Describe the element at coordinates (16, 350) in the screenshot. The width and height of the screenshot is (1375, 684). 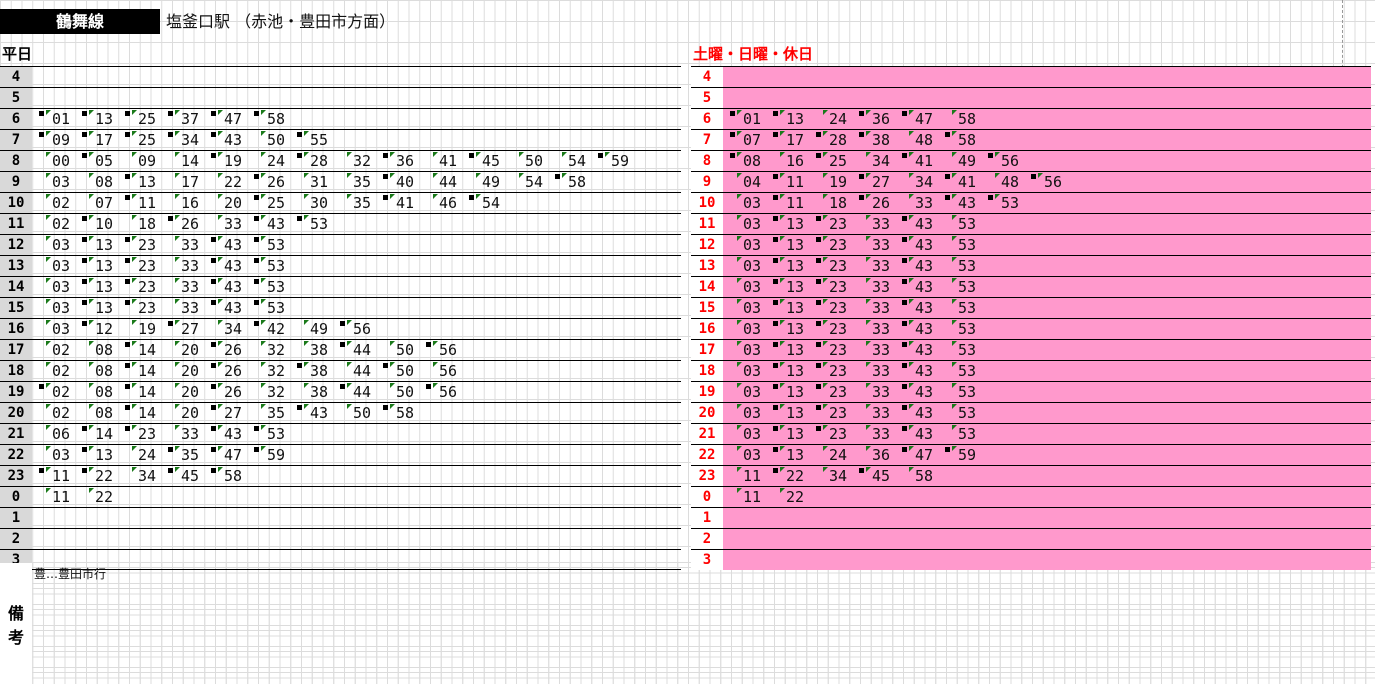
I see `hour-cell: 17` at that location.